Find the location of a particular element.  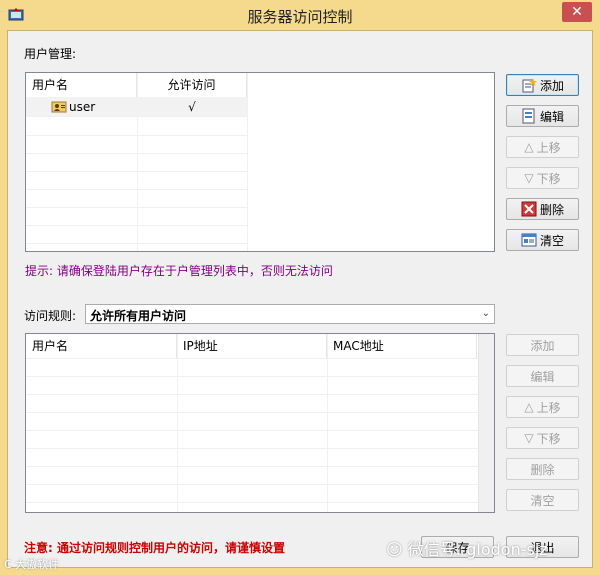

user-list-header: 用户名 允许访问 is located at coordinates (260, 85).